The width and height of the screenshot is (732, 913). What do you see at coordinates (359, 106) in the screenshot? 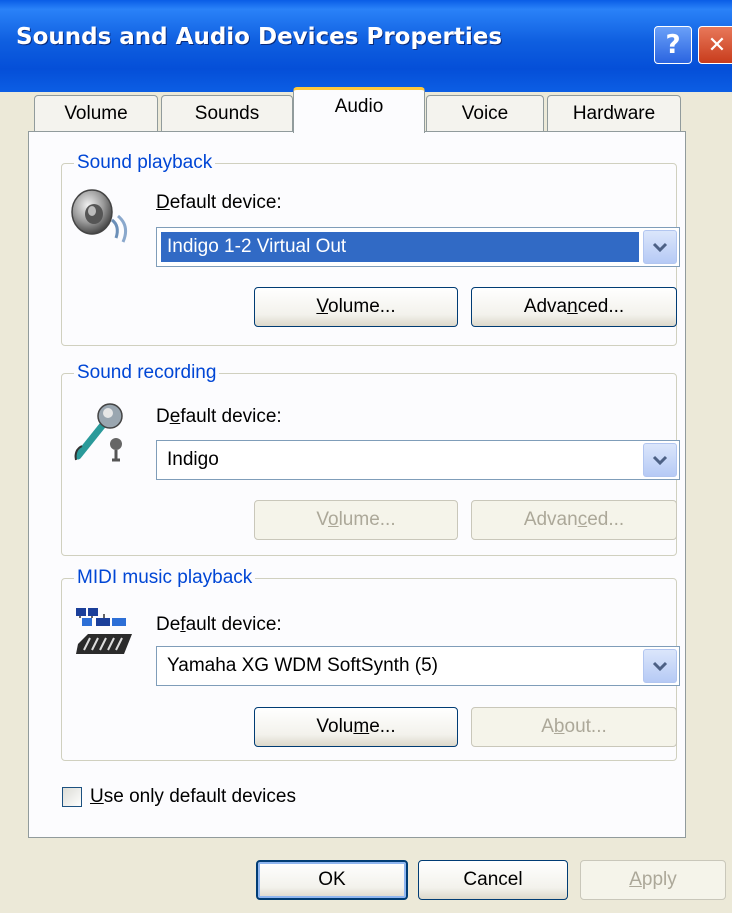
I see `tab-label: Audio` at bounding box center [359, 106].